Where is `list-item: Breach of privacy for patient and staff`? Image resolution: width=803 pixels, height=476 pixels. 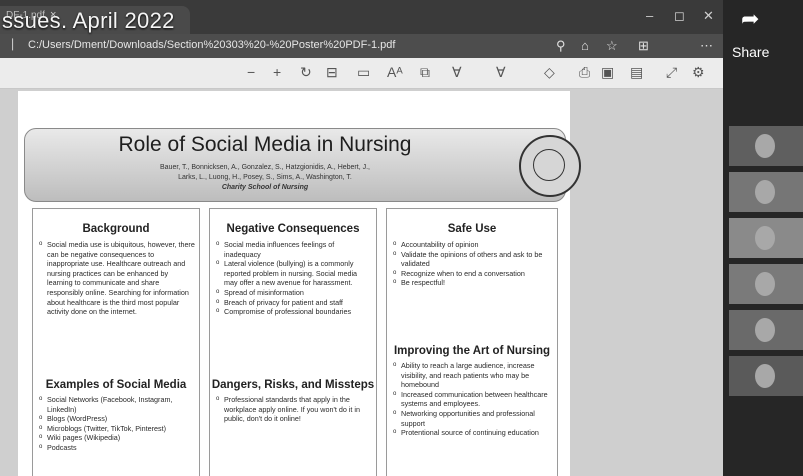
list-item: Breach of privacy for patient and staff is located at coordinates (294, 303).